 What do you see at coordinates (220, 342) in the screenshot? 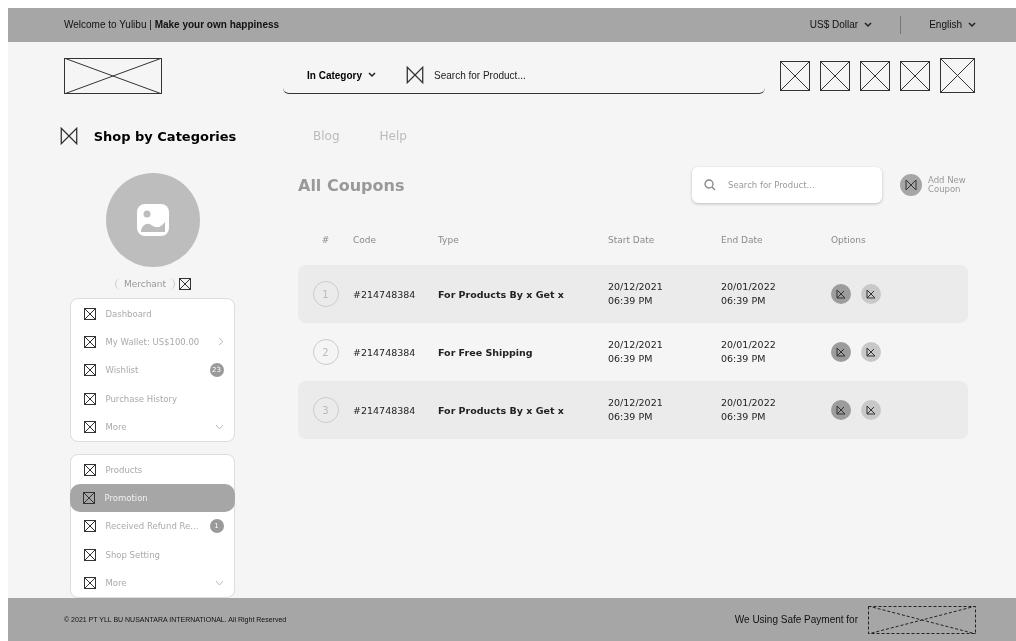
I see `chevron-right-icon` at bounding box center [220, 342].